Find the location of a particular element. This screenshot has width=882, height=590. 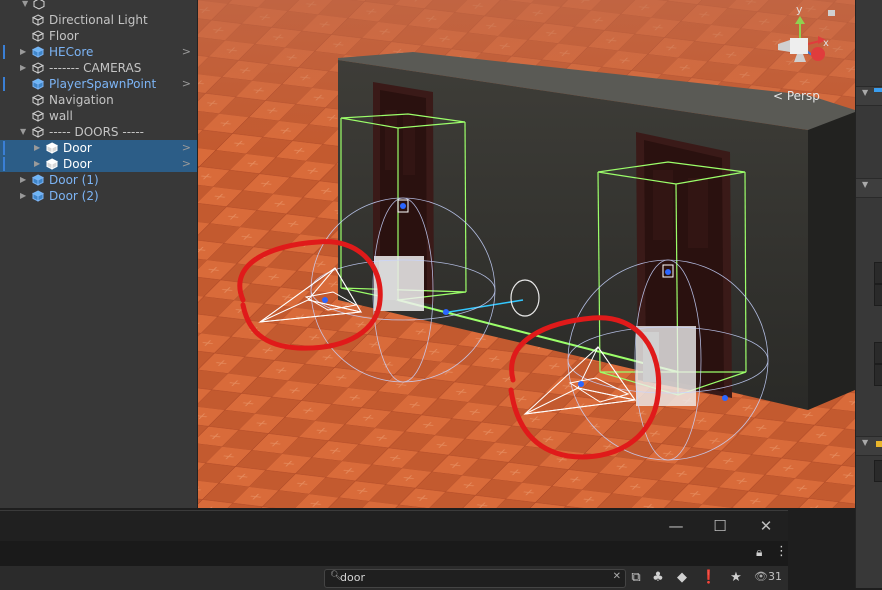

hierarchy-item-label: ------- CAMERAS is located at coordinates (95, 68).